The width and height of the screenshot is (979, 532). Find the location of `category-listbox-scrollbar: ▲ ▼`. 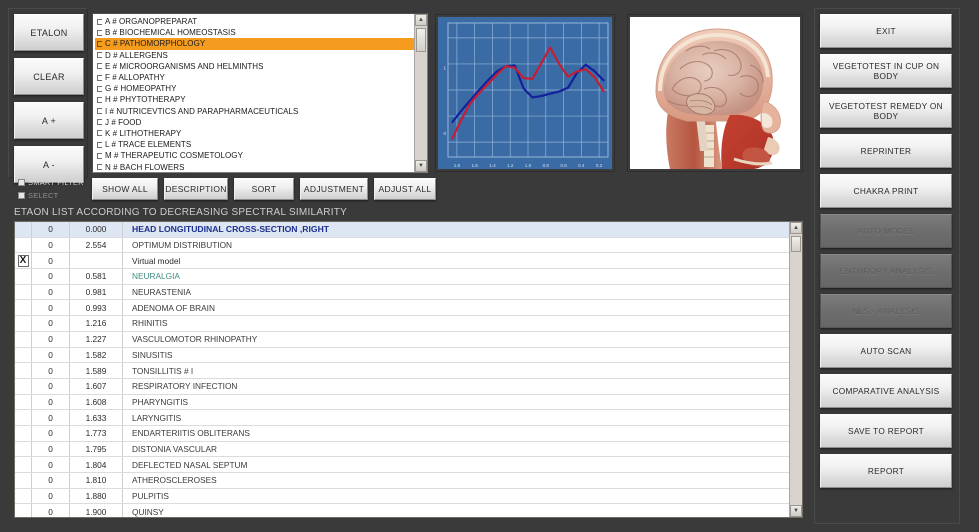

category-listbox-scrollbar: ▲ ▼ is located at coordinates (420, 93).